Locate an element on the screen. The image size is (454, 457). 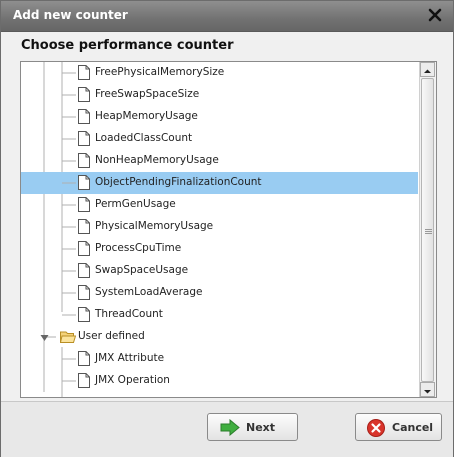
expand-arrow-icon is located at coordinates (44, 337).